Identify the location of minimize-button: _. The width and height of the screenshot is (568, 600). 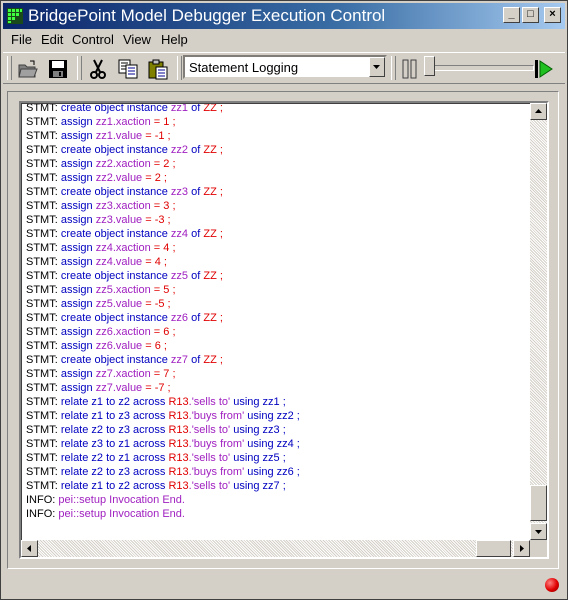
(511, 15).